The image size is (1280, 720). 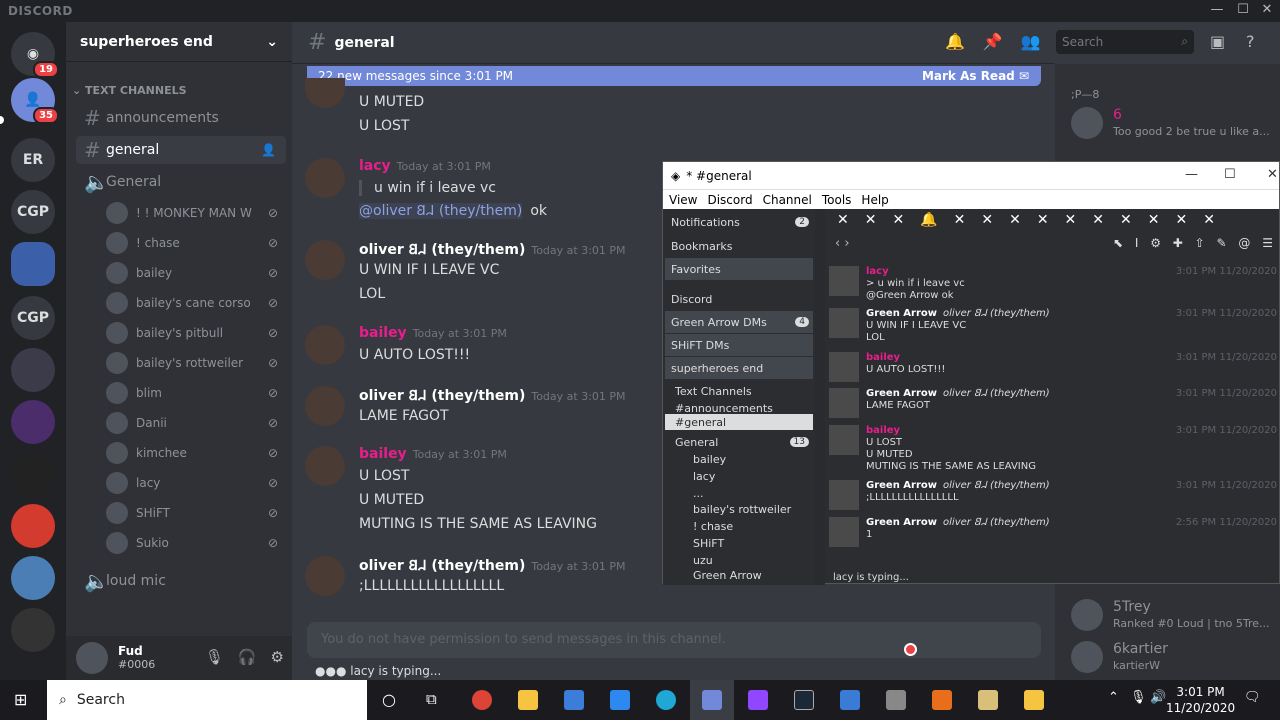 I want to click on voice-user: ! chase ⊘, so click(x=196, y=243).